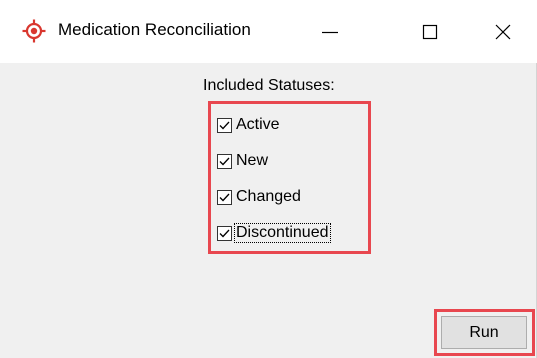 This screenshot has height=358, width=537. I want to click on close-icon, so click(503, 31).